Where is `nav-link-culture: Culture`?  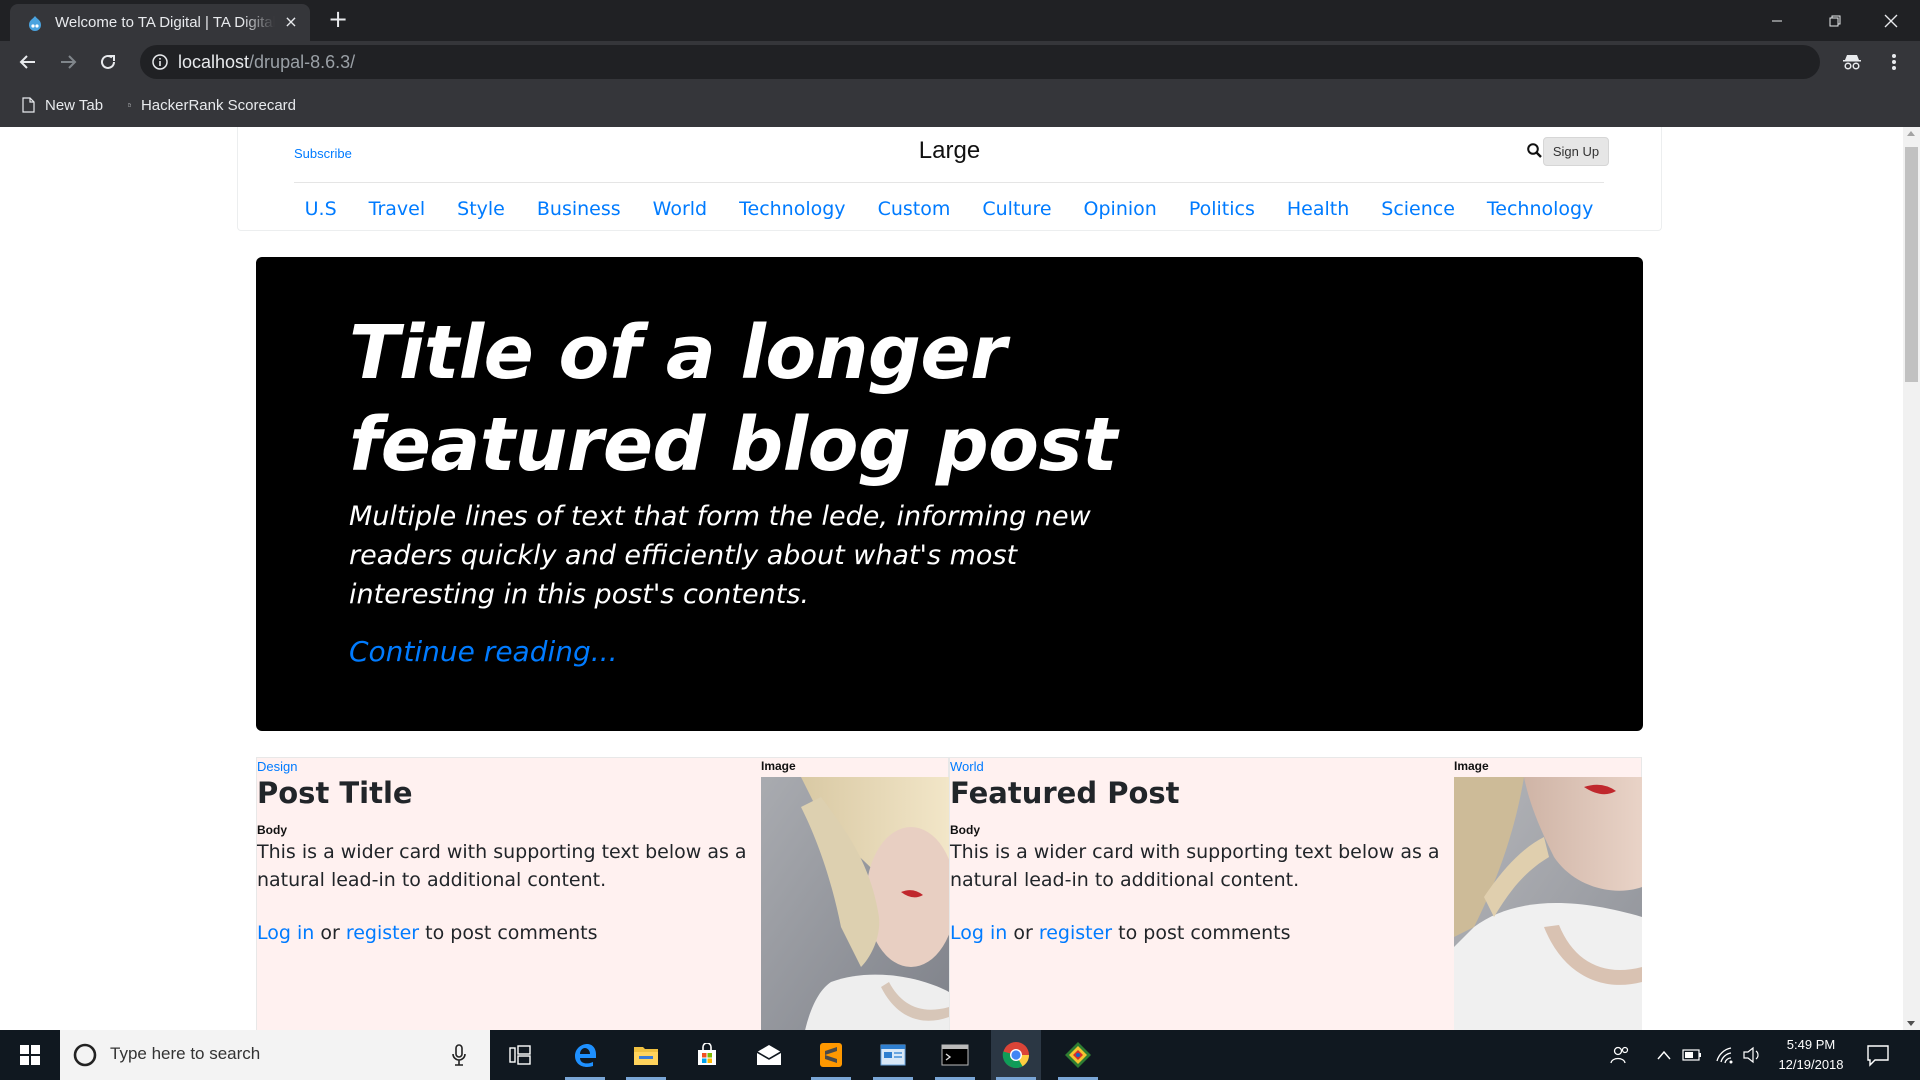 nav-link-culture: Culture is located at coordinates (1016, 207).